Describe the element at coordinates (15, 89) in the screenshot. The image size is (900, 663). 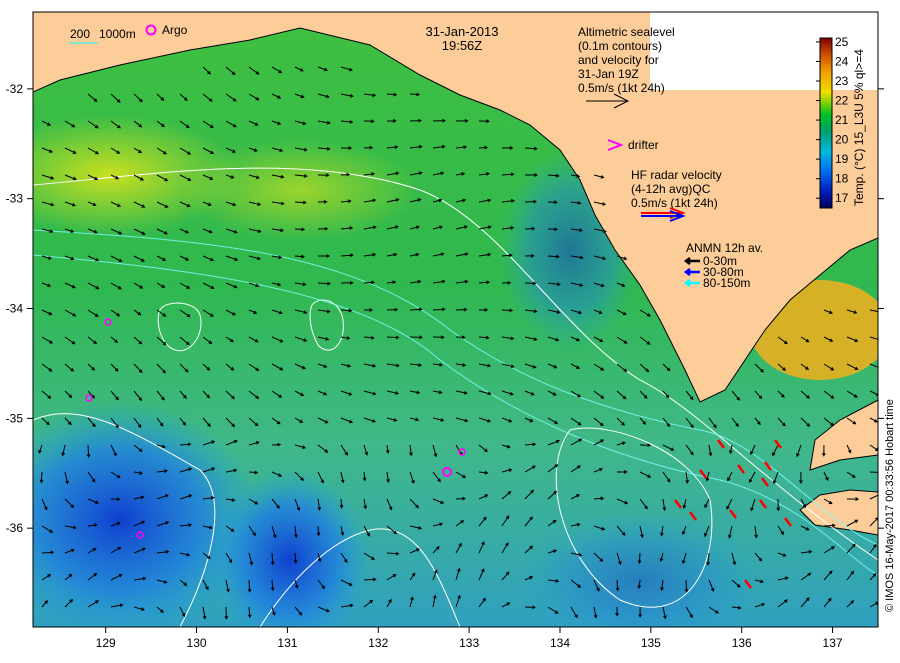
I see `y-tick-label: -32` at that location.